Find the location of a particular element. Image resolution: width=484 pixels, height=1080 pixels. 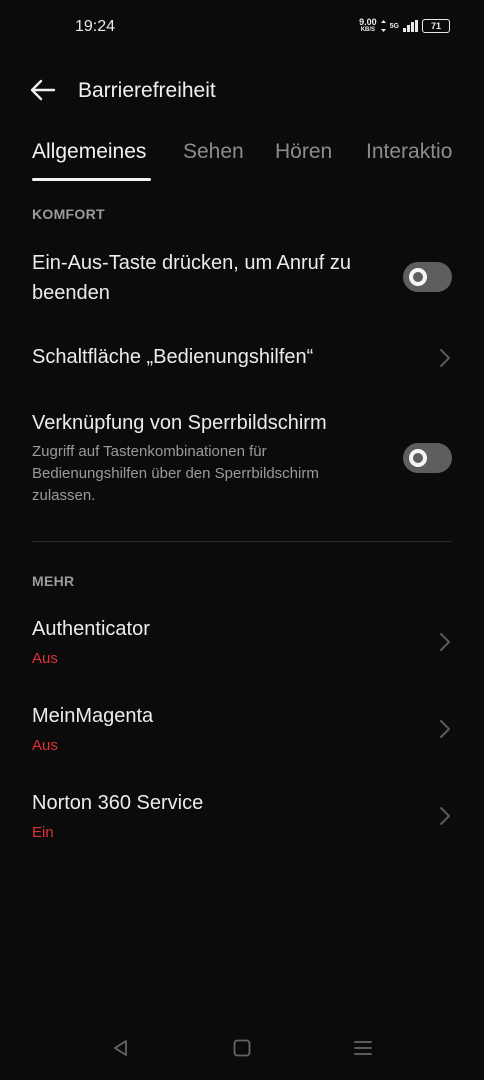

setting-description: zulassen. is located at coordinates (64, 495).